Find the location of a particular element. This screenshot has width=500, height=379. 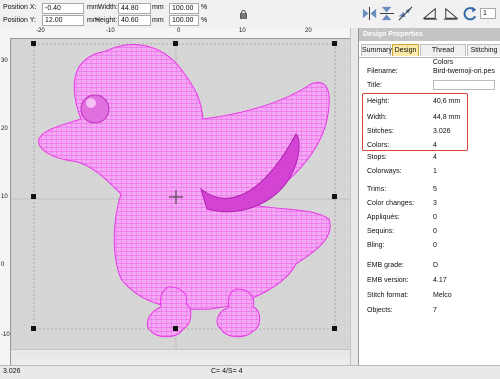

property-label: Sequins: is located at coordinates (381, 231).